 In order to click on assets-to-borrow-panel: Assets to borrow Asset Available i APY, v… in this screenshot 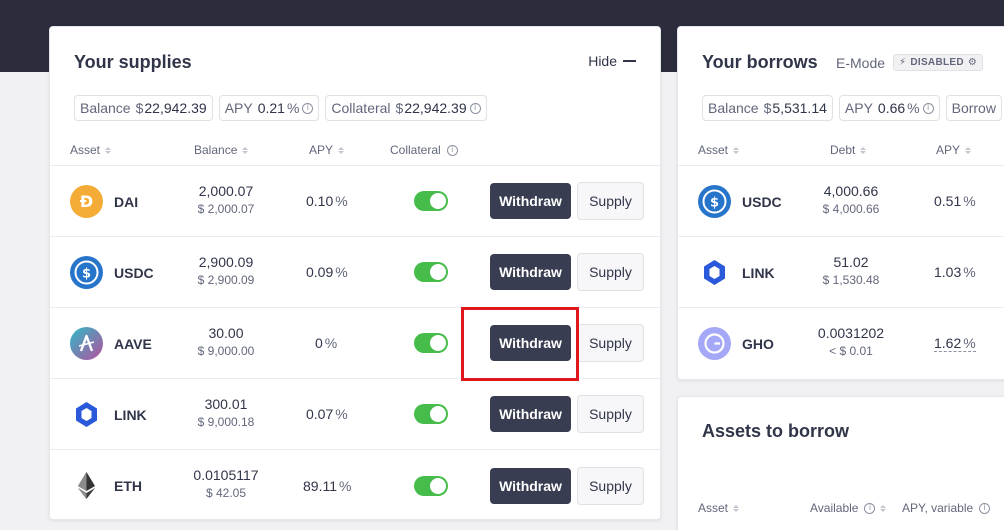, I will do `click(840, 463)`.